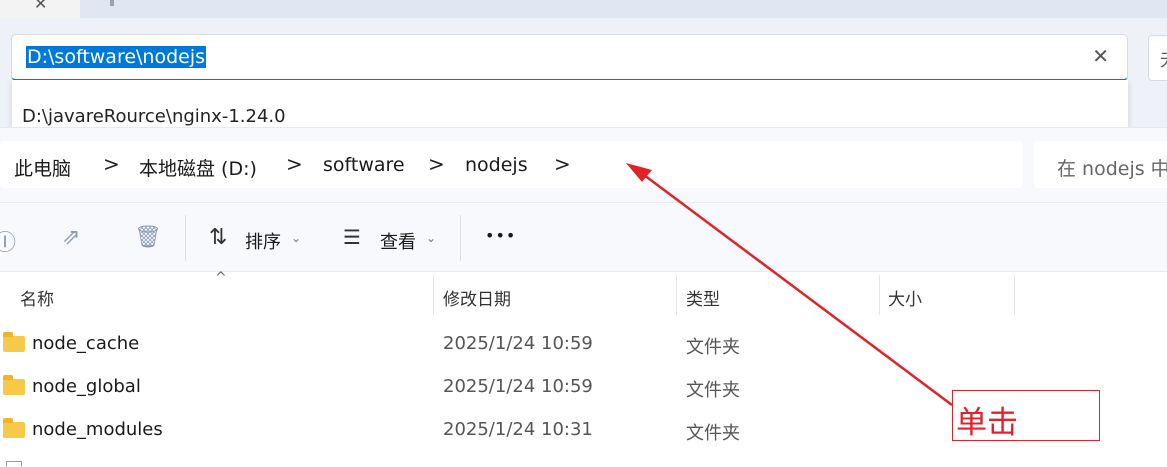  I want to click on arrow-line, so click(796, 288).